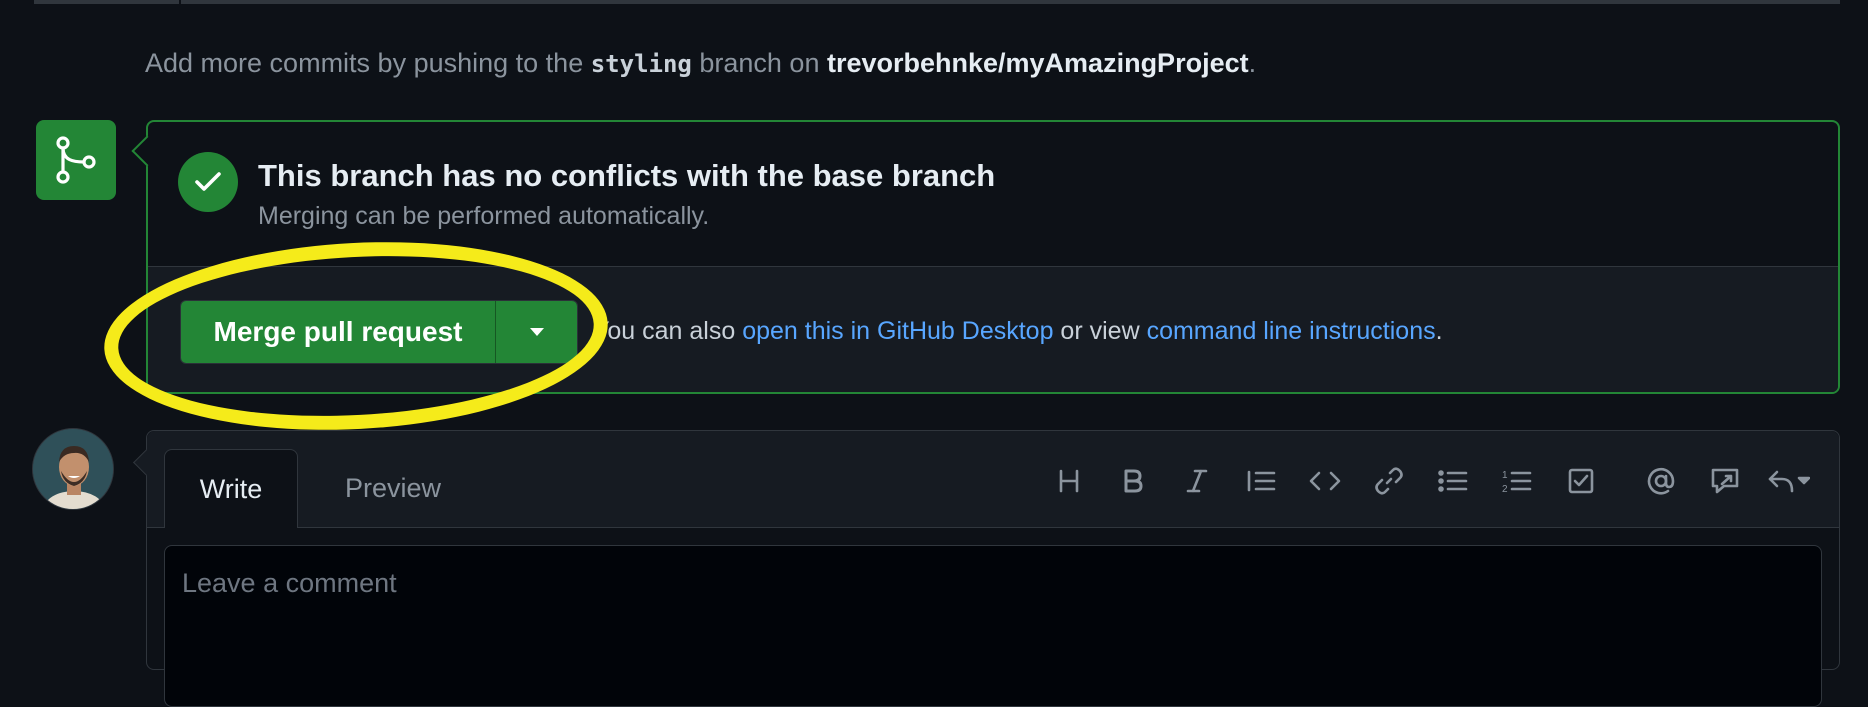 The height and width of the screenshot is (707, 1868). I want to click on reference-icon, so click(1725, 481).